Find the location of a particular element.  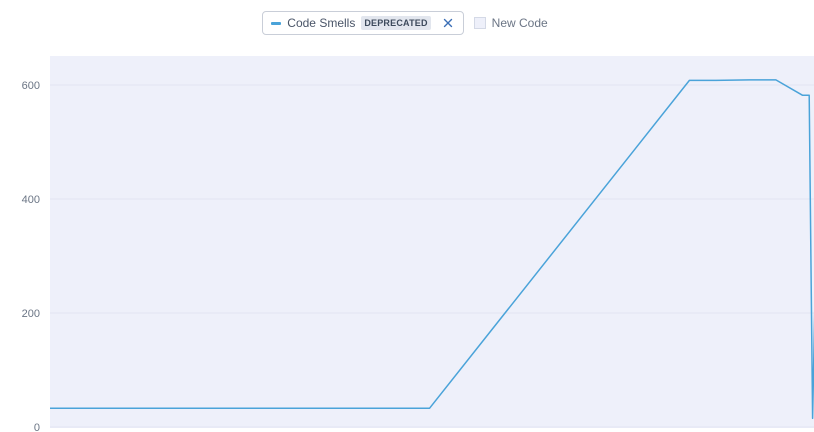

y-axis-ticks: 0 200 400 600 is located at coordinates (31, 256).